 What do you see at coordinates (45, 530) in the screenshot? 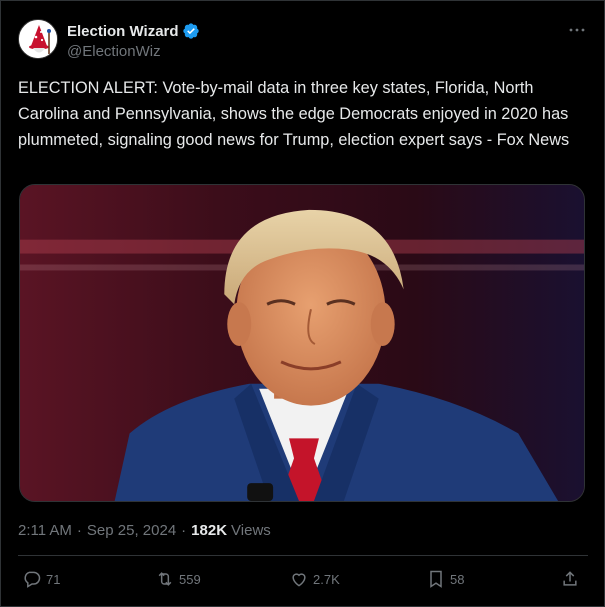
I see `post-time: 2:11 AM` at bounding box center [45, 530].